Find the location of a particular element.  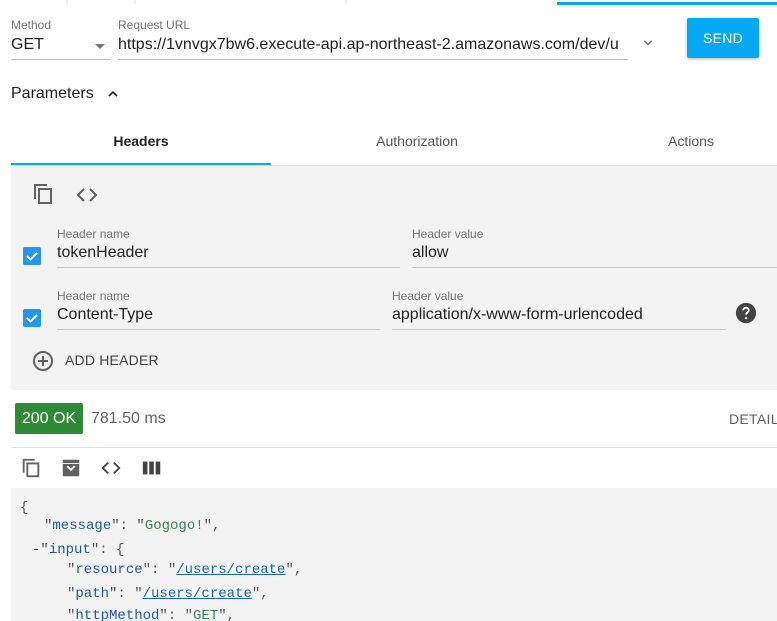

active-tab-indicator is located at coordinates (667, 3).